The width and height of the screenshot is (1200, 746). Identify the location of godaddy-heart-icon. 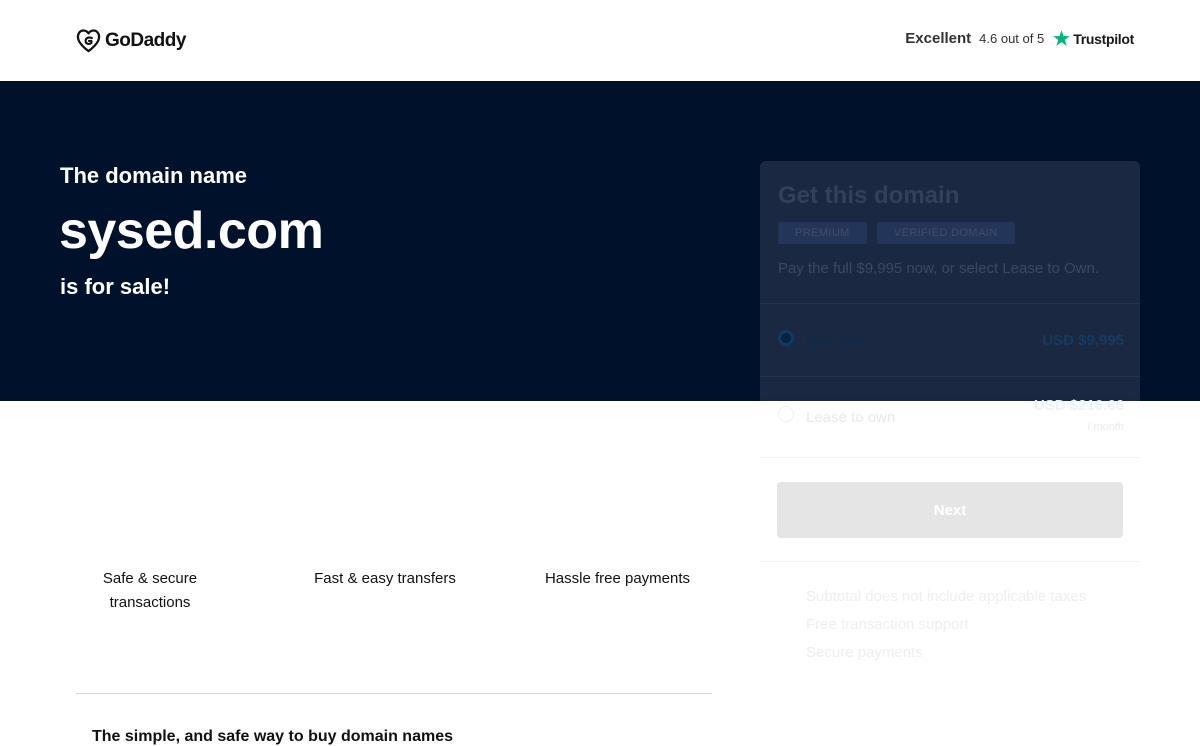
(88, 41).